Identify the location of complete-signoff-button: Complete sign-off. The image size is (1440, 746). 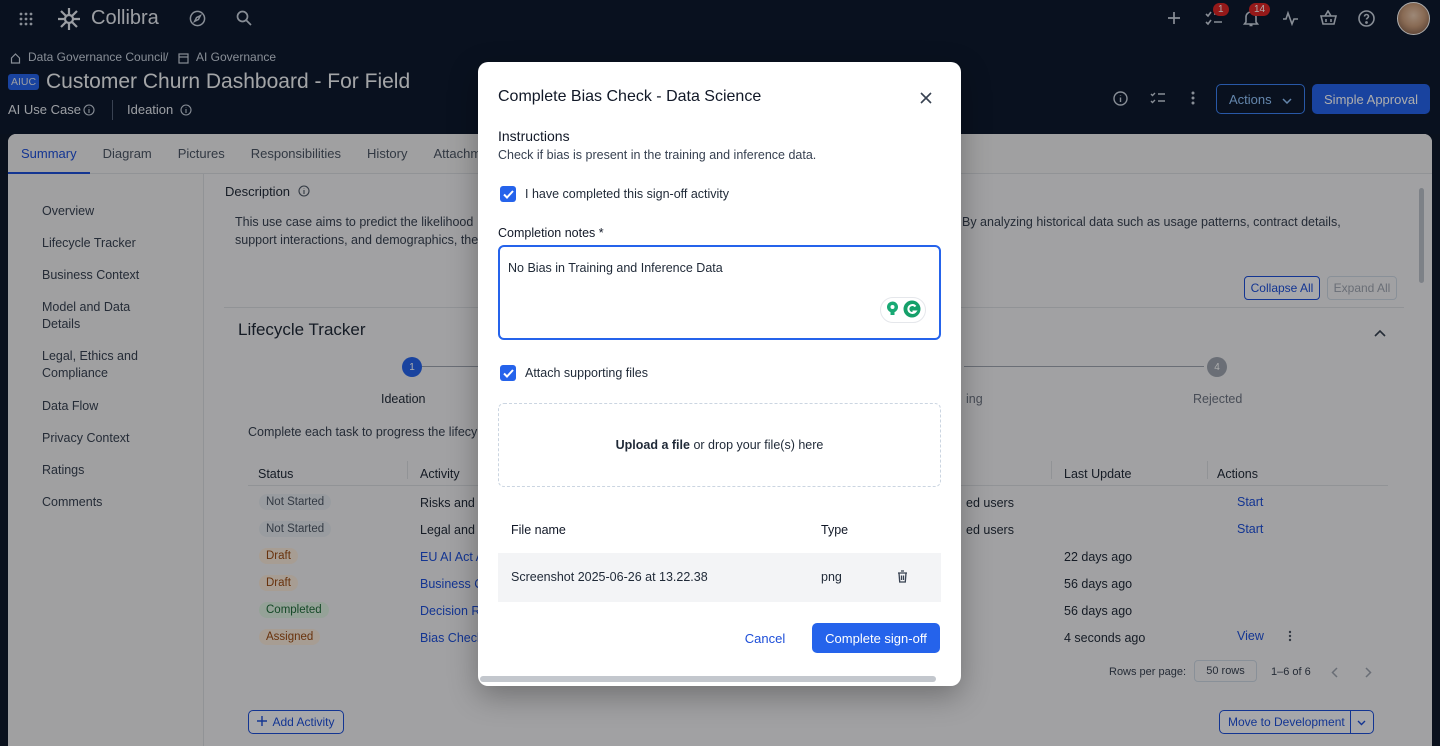
(876, 638).